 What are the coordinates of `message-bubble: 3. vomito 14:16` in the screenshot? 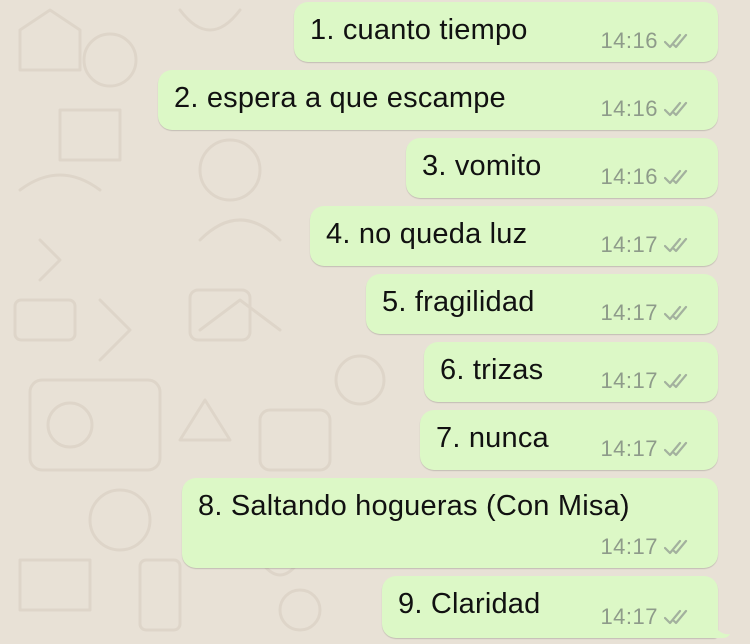 It's located at (562, 168).